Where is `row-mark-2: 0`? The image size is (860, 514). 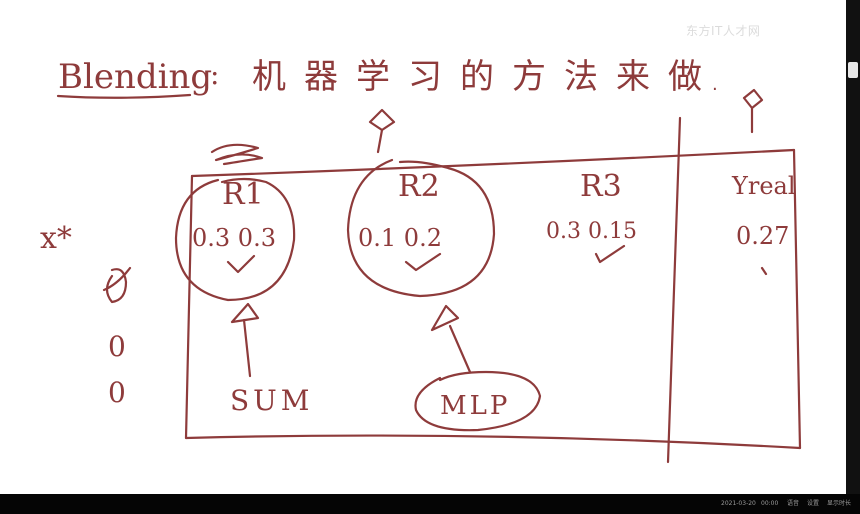
row-mark-2: 0 is located at coordinates (117, 392).